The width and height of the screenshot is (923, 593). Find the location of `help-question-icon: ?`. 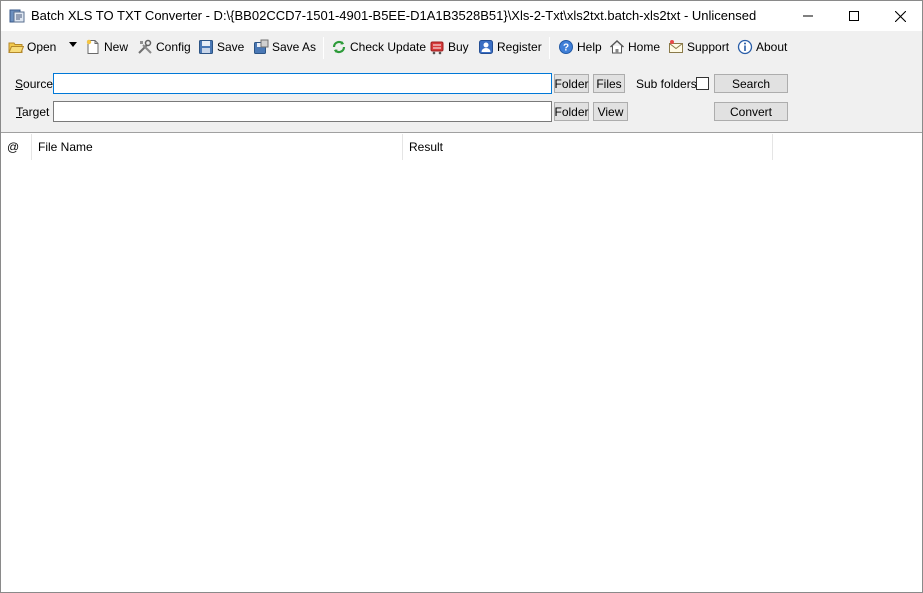

help-question-icon: ? is located at coordinates (566, 47).